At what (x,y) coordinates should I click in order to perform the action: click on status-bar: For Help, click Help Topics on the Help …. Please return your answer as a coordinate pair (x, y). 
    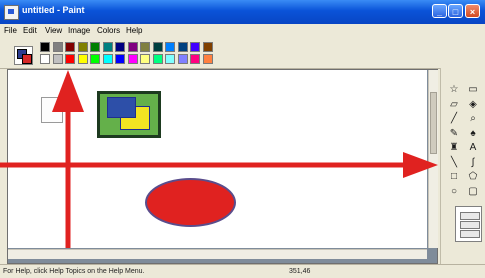
    Looking at the image, I should click on (242, 271).